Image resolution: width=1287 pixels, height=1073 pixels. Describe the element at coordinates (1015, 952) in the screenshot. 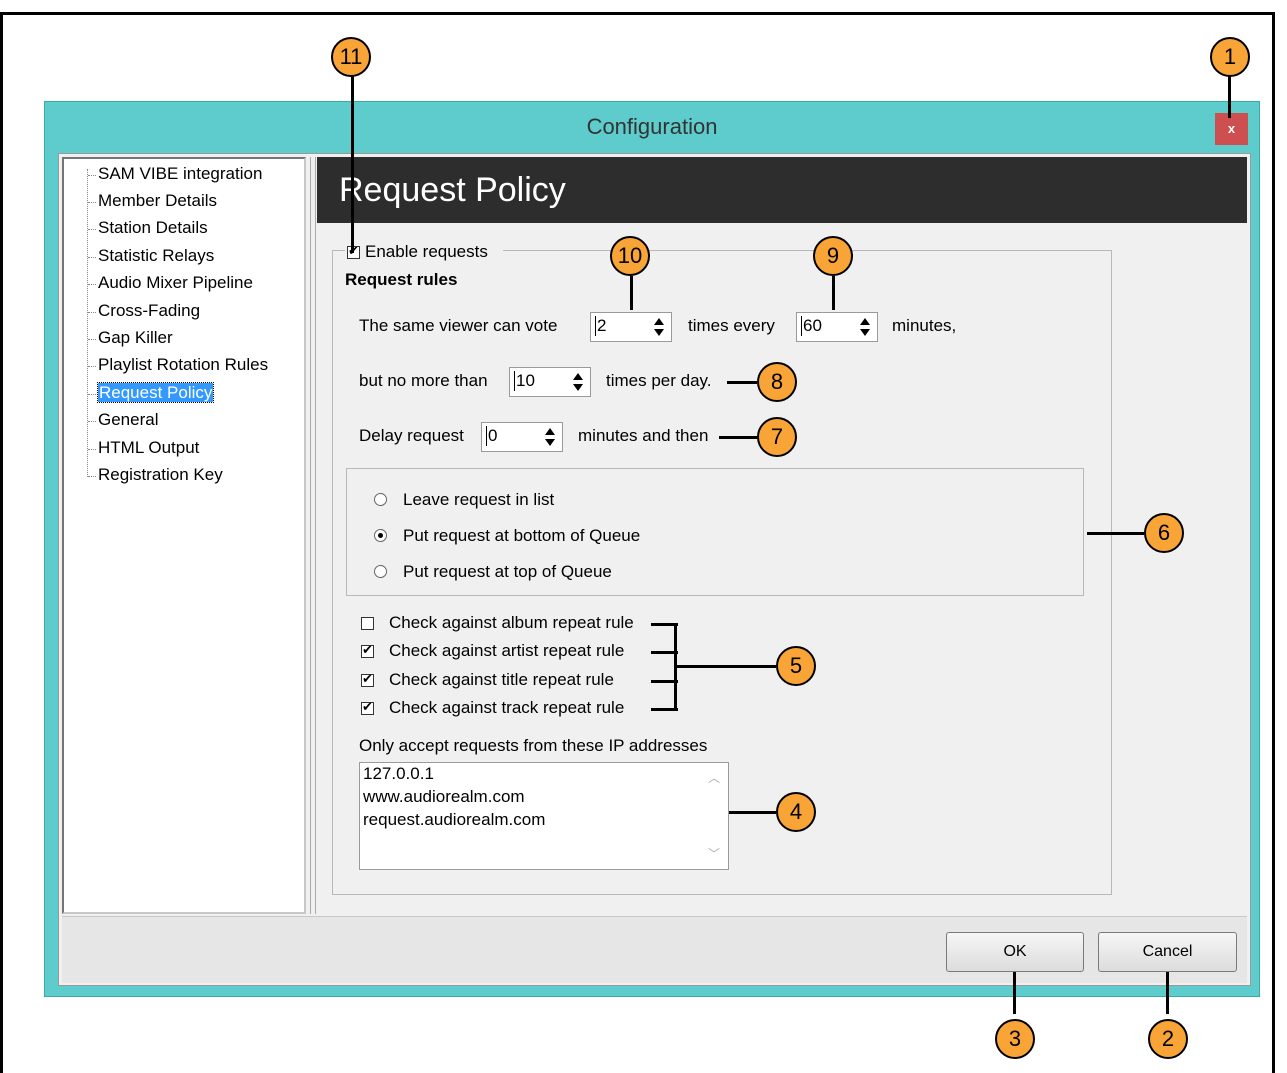

I see `ok-button: OK` at that location.